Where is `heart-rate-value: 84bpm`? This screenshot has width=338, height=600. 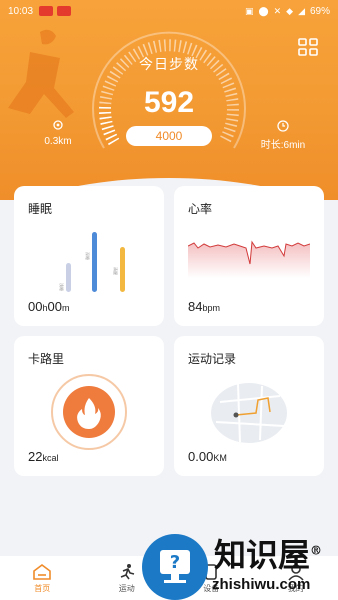 heart-rate-value: 84bpm is located at coordinates (204, 306).